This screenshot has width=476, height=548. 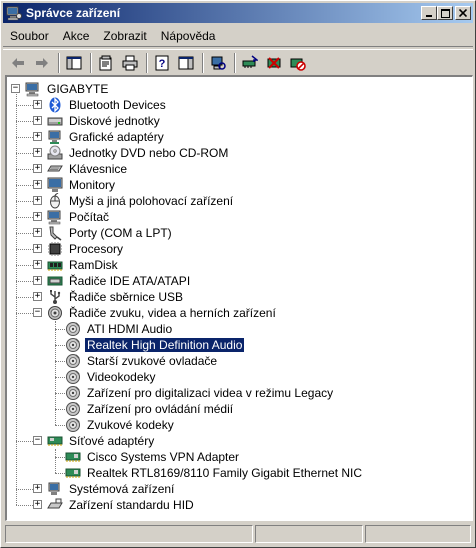 I want to click on maximize-button, so click(x=445, y=13).